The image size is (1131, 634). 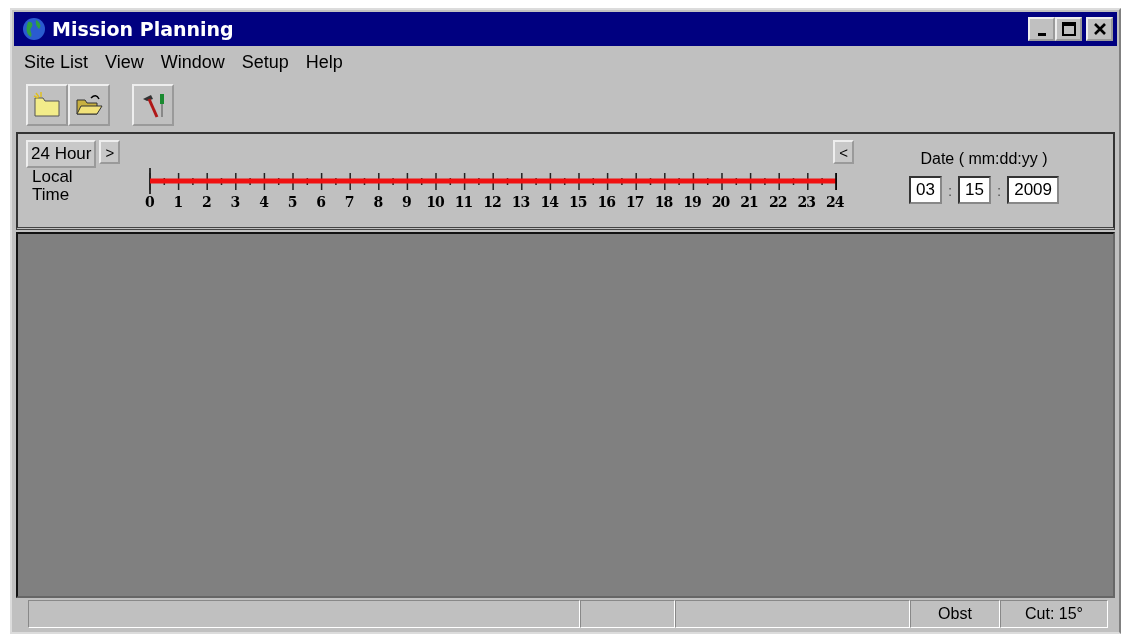 I want to click on menu-item: Help, so click(x=324, y=62).